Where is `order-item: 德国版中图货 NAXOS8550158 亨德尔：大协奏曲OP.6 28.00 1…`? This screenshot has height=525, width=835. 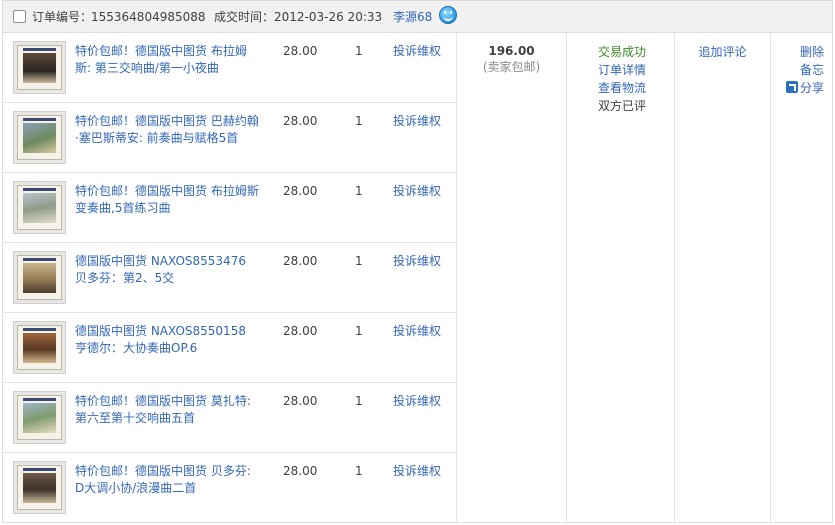 order-item: 德国版中图货 NAXOS8550158 亨德尔：大协奏曲OP.6 28.00 1… is located at coordinates (229, 348).